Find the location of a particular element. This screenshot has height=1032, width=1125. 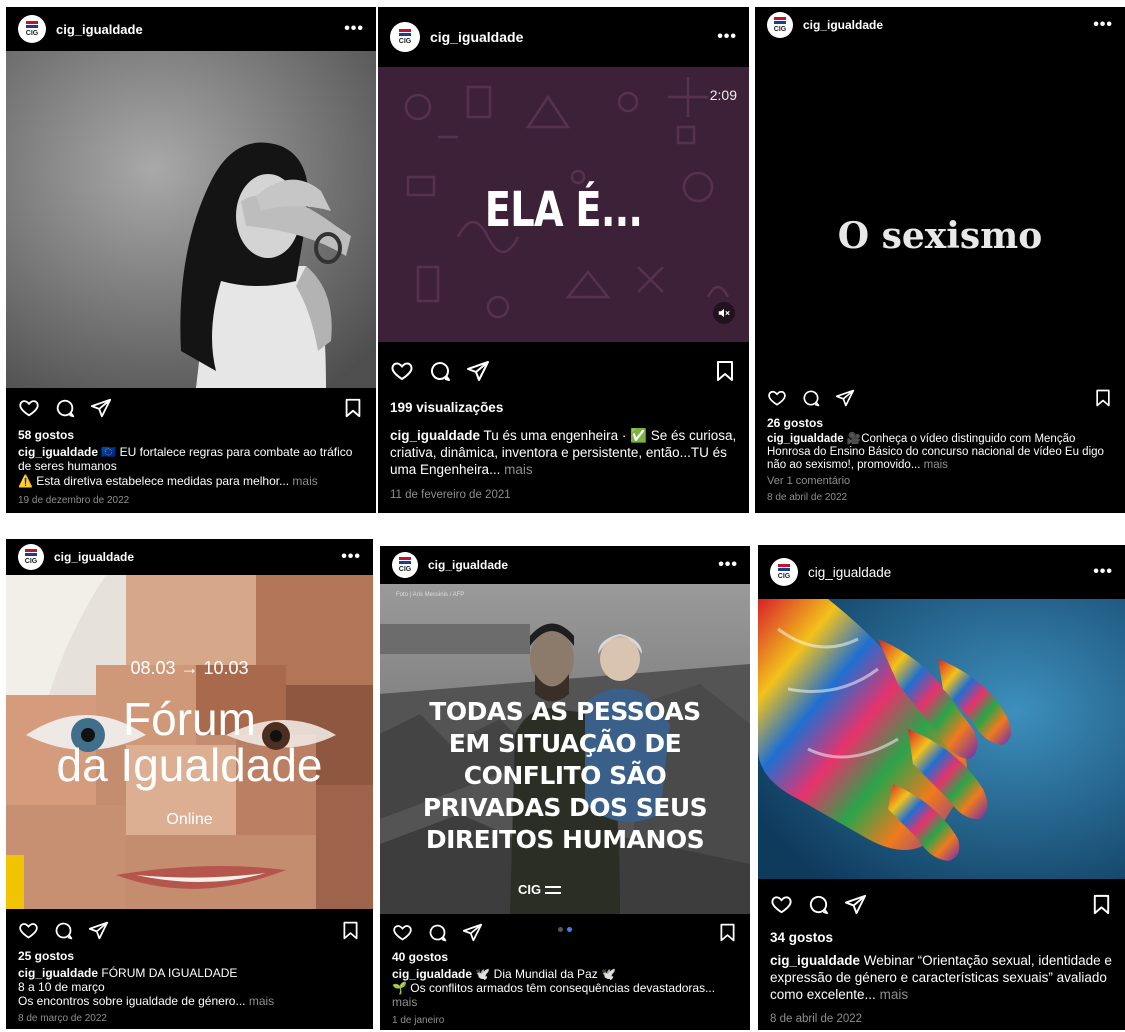

likes-count: 58 gostos is located at coordinates (192, 435).